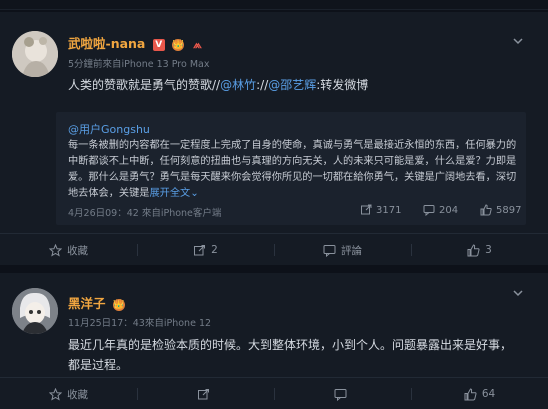 The height and width of the screenshot is (409, 548). I want to click on author-name-text: 黑洋子, so click(87, 303).